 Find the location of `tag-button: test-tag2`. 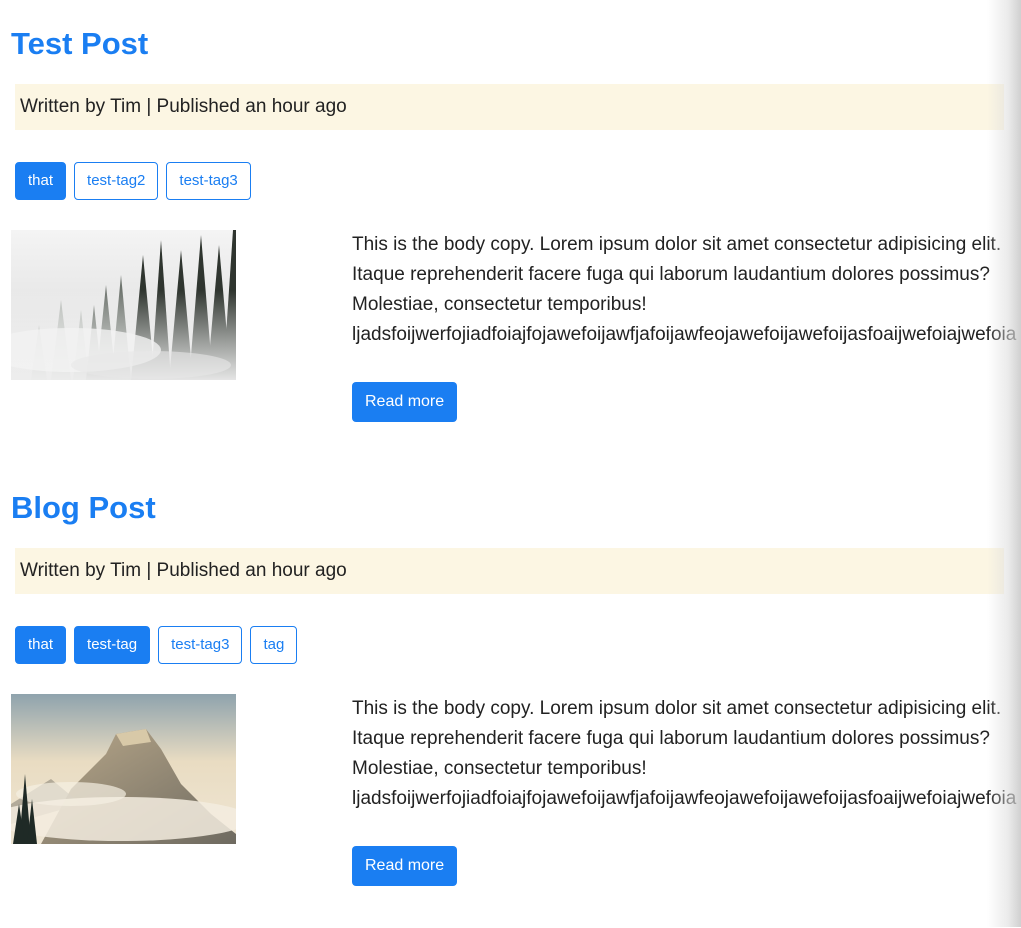

tag-button: test-tag2 is located at coordinates (116, 181).